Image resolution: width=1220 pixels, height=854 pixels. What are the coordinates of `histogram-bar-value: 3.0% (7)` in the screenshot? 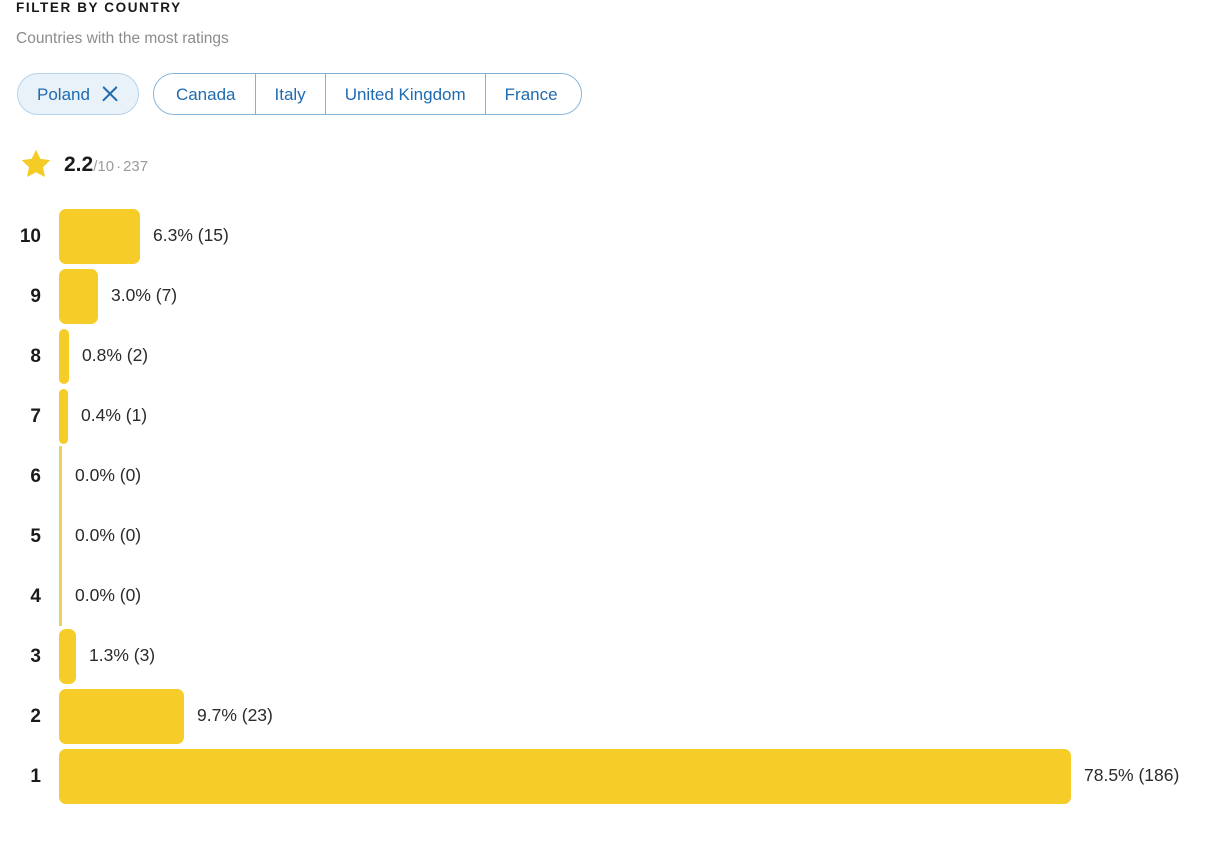 It's located at (144, 295).